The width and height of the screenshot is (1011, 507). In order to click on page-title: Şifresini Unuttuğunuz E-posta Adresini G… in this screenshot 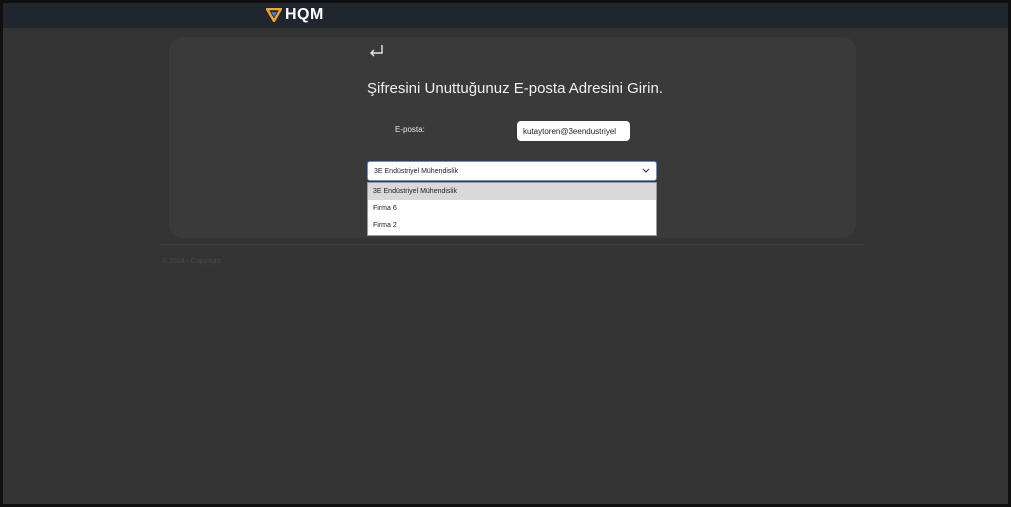, I will do `click(515, 88)`.